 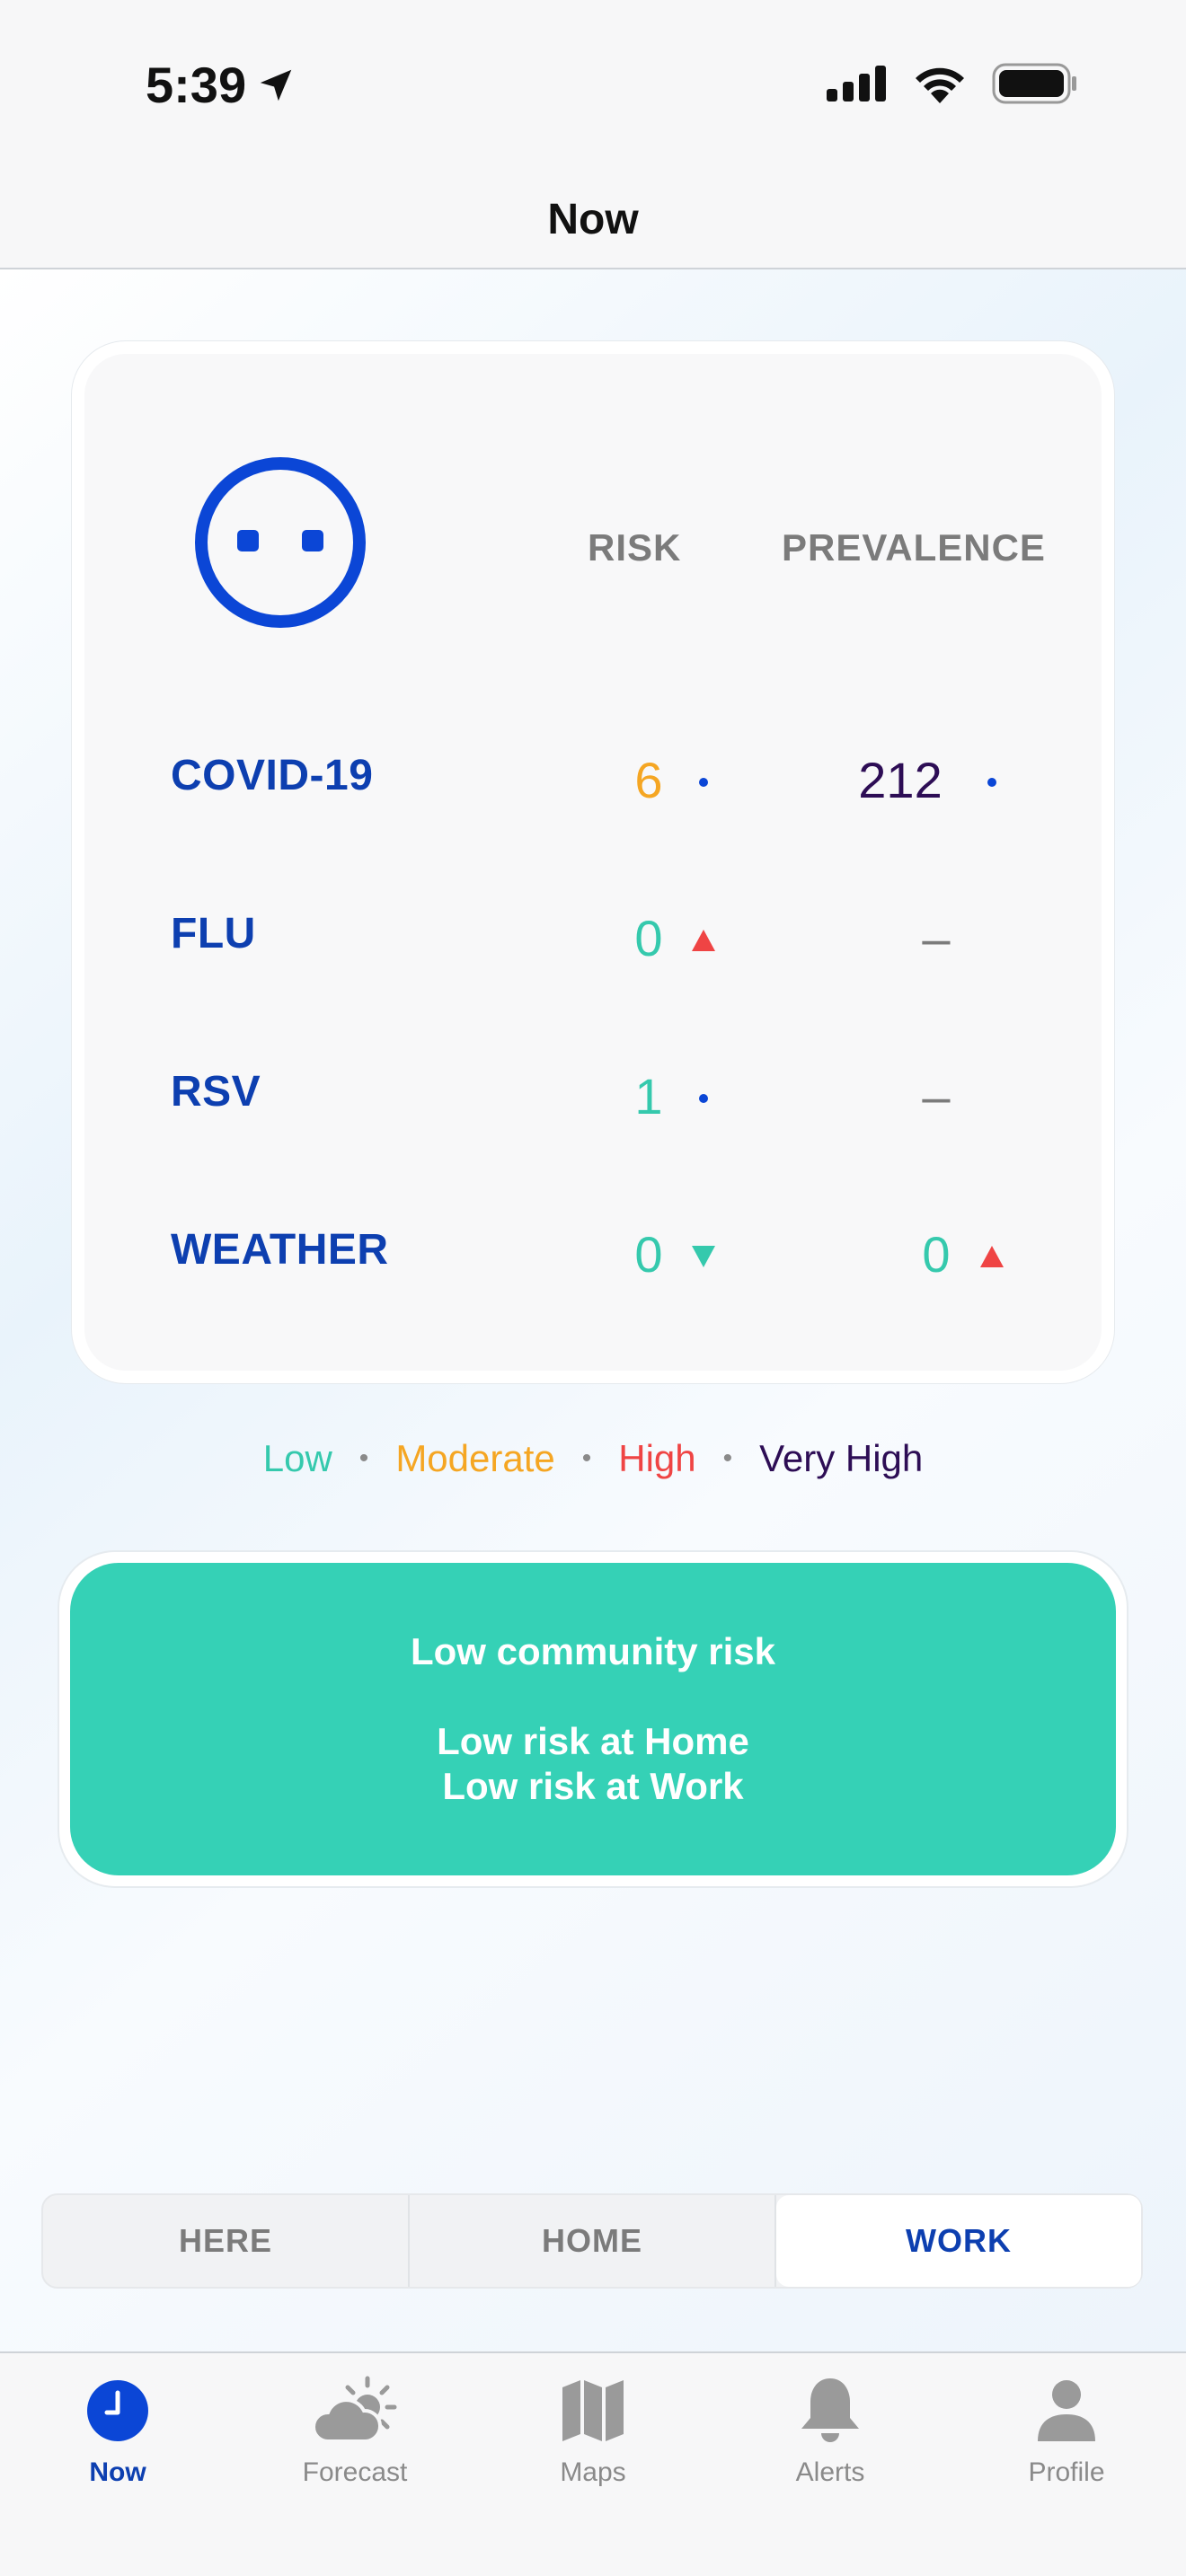 I want to click on legend-low: Low, so click(x=297, y=1458).